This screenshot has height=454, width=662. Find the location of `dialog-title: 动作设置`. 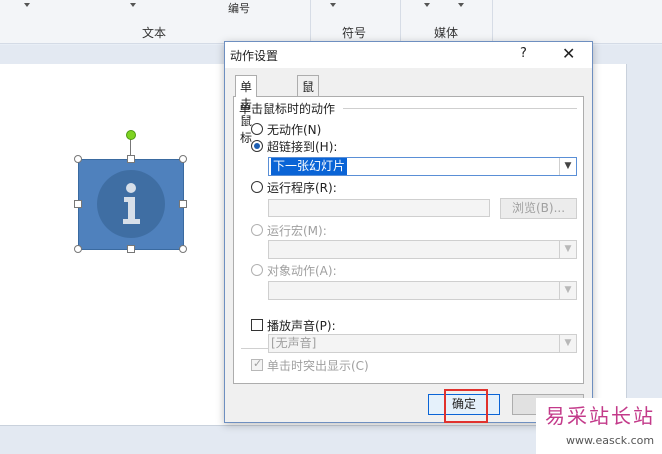

dialog-title: 动作设置 is located at coordinates (254, 56).